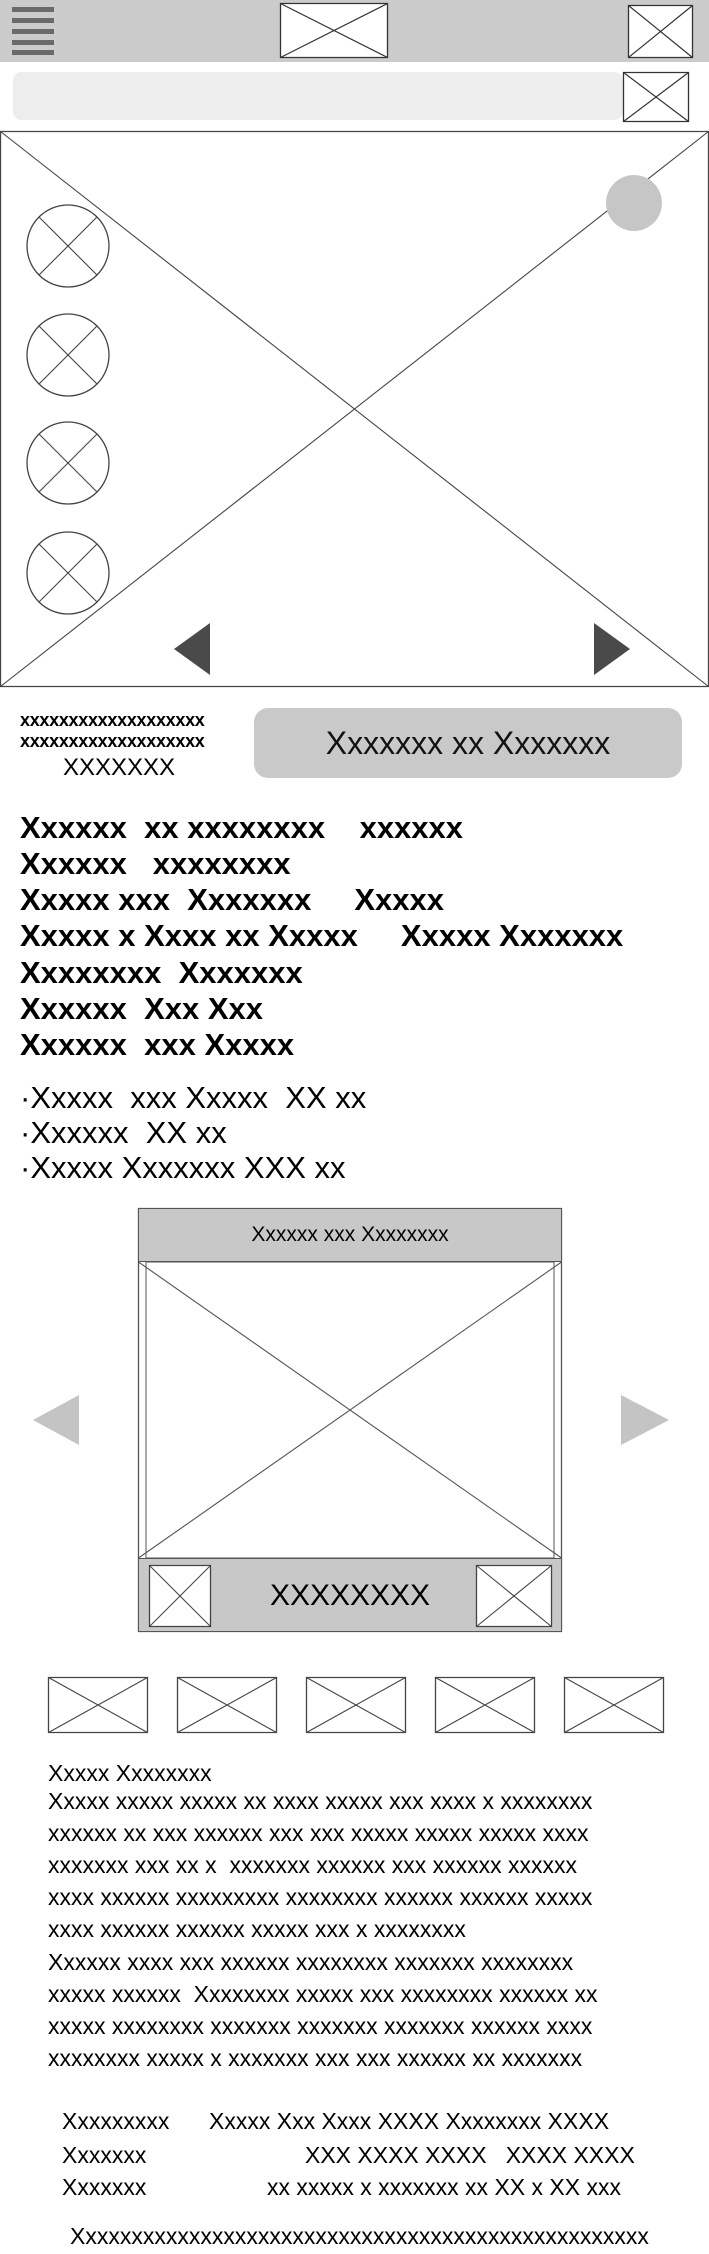  Describe the element at coordinates (157, 1044) in the screenshot. I see `spec-line: Xxxxxx xxx Xxxxx` at that location.